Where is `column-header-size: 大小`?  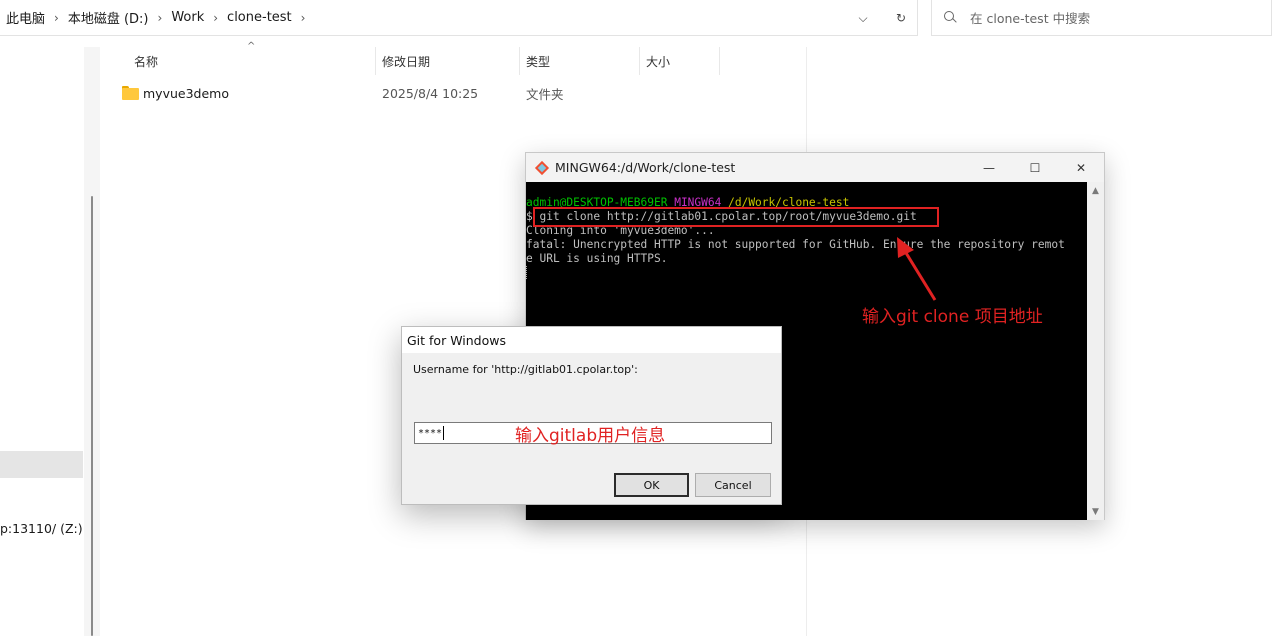 column-header-size: 大小 is located at coordinates (658, 61).